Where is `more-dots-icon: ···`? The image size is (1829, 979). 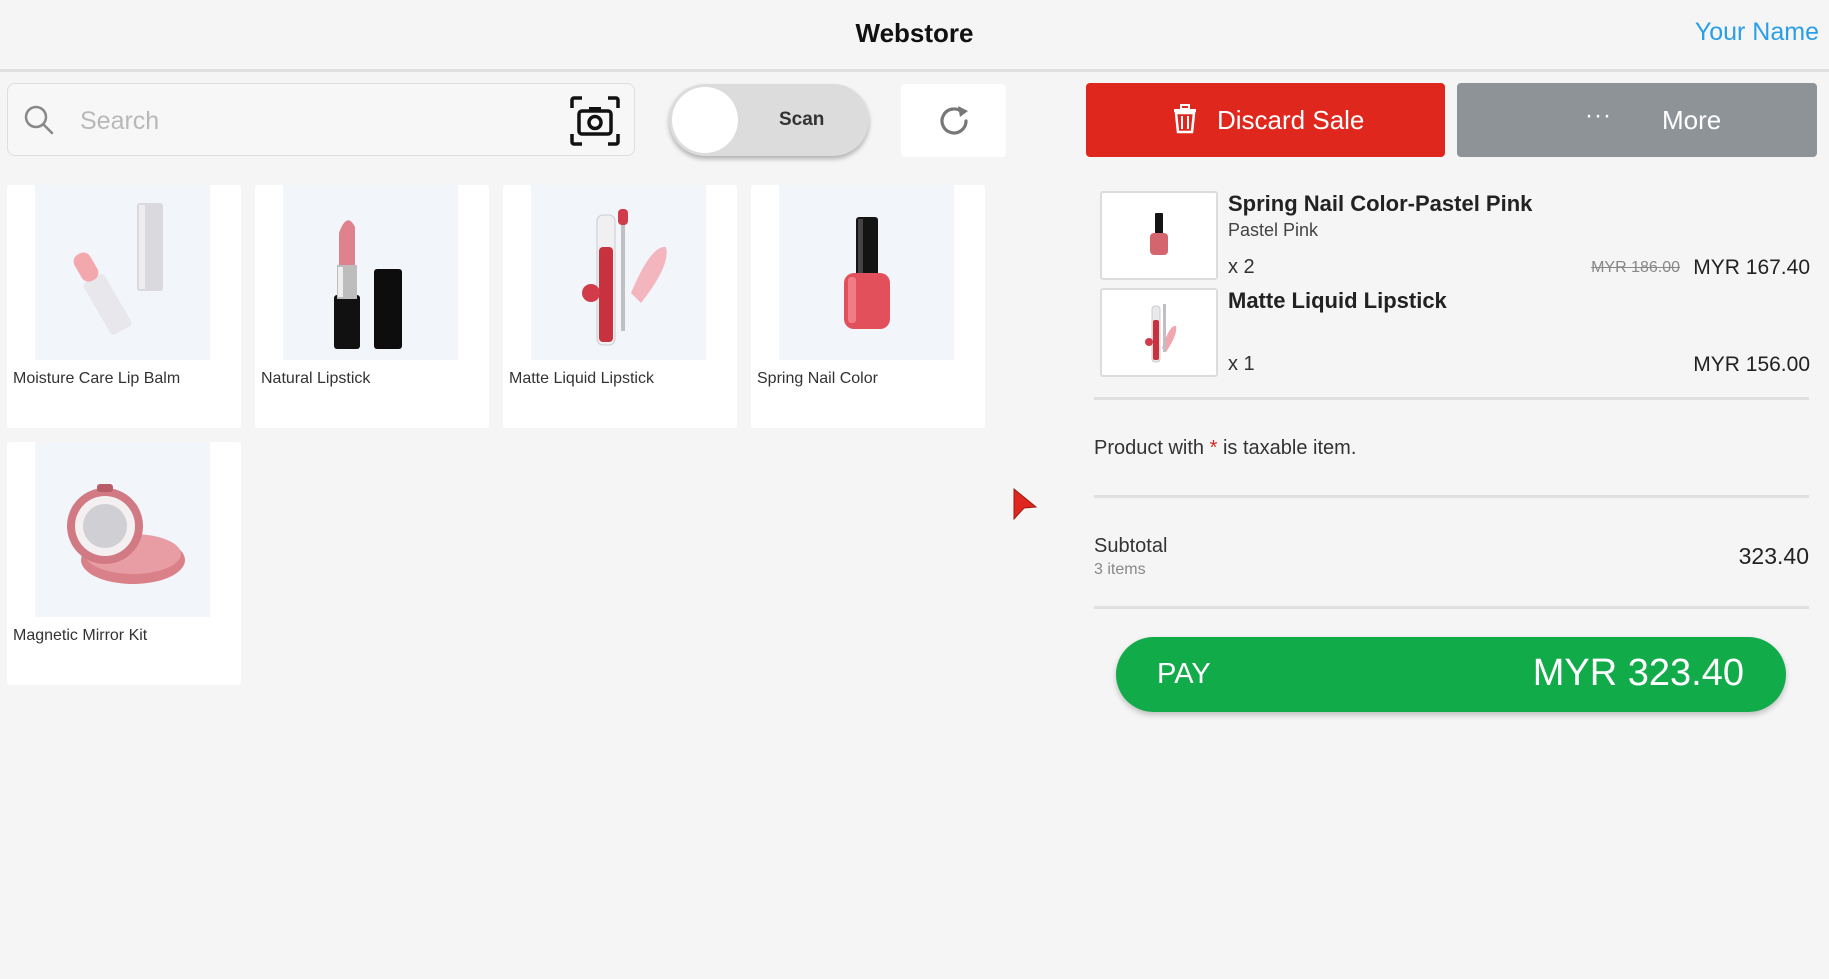
more-dots-icon: ··· is located at coordinates (1598, 115).